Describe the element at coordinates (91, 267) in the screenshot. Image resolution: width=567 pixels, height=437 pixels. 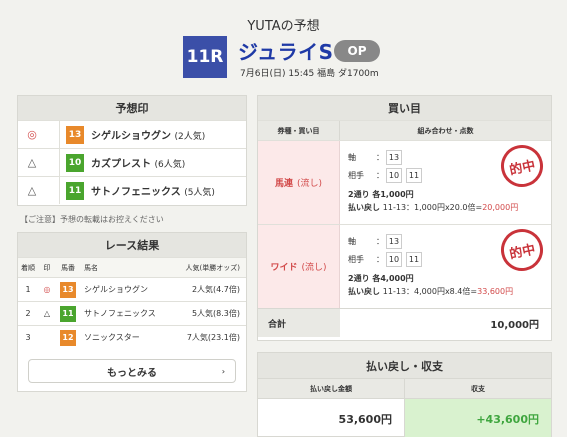
I see `col-name: 馬名` at that location.